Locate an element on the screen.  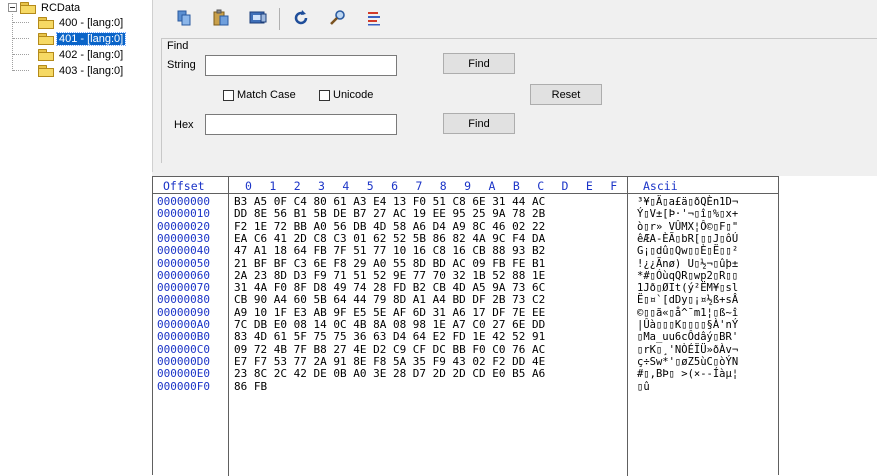
hex-input is located at coordinates (301, 124).